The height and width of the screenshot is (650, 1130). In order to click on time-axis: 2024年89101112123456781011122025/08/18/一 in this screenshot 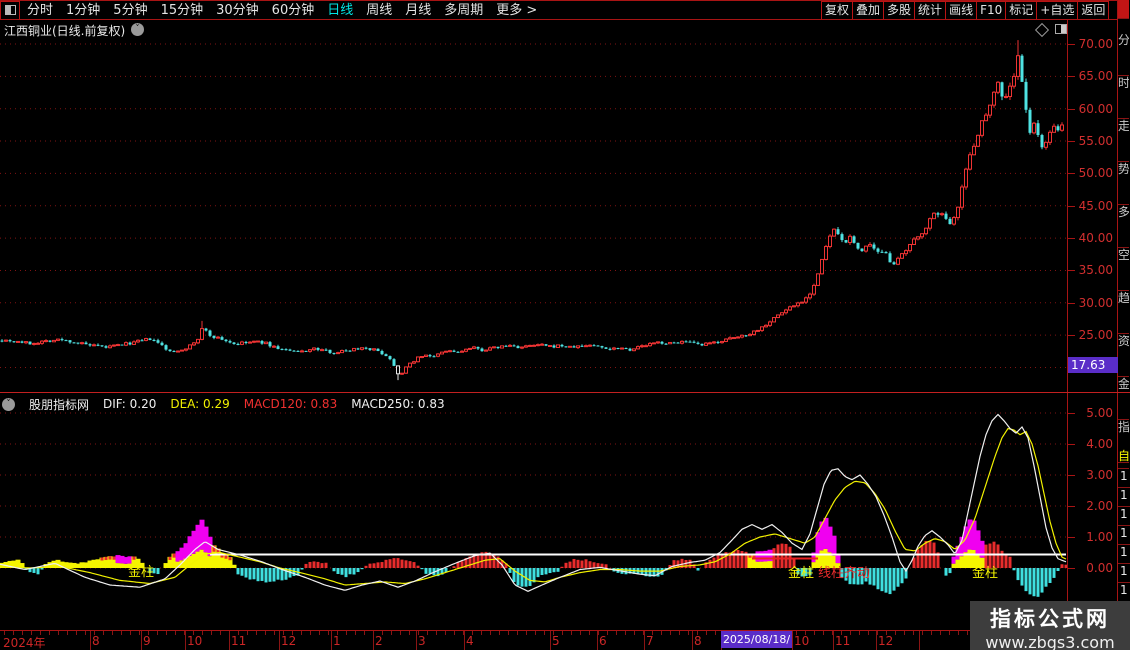, I will do `click(533, 640)`.